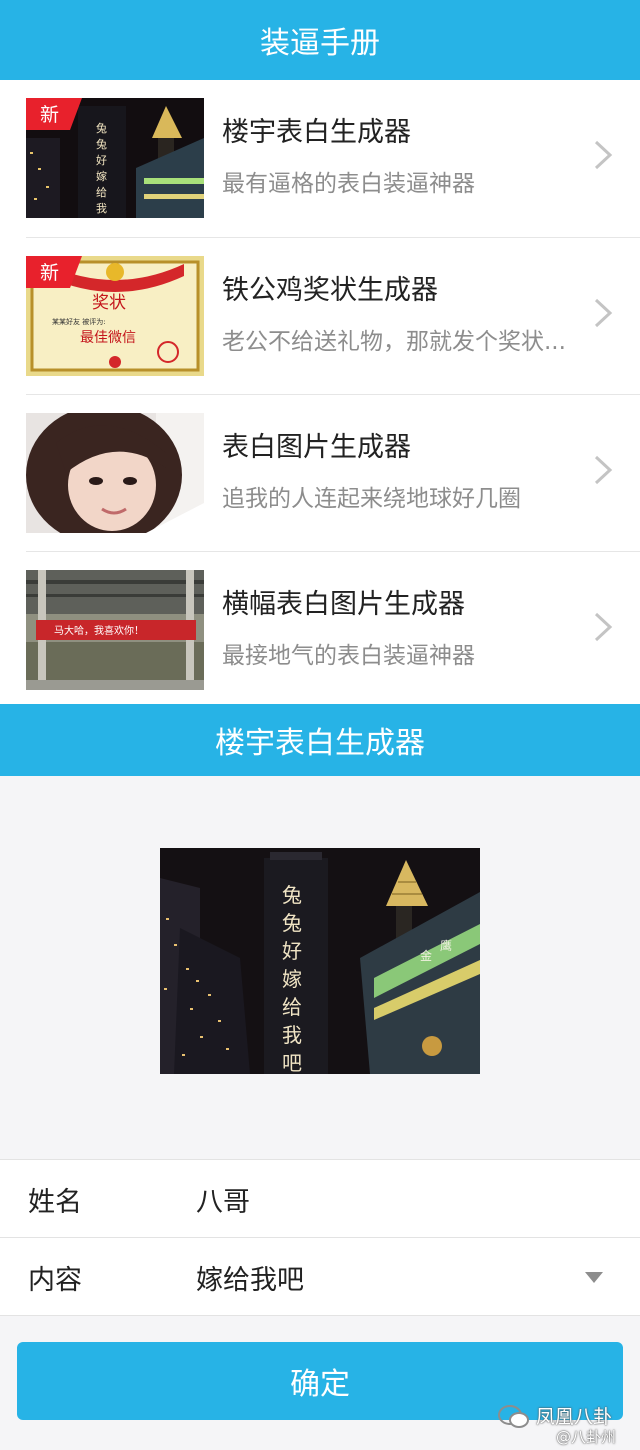  What do you see at coordinates (320, 1315) in the screenshot?
I see `form-divider` at bounding box center [320, 1315].